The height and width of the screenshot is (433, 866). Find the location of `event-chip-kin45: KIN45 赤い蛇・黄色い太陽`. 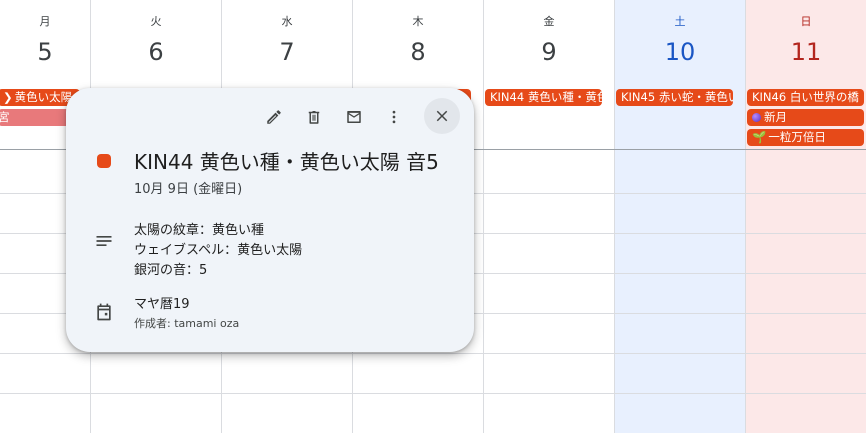

event-chip-kin45: KIN45 赤い蛇・黄色い太陽 is located at coordinates (674, 97).